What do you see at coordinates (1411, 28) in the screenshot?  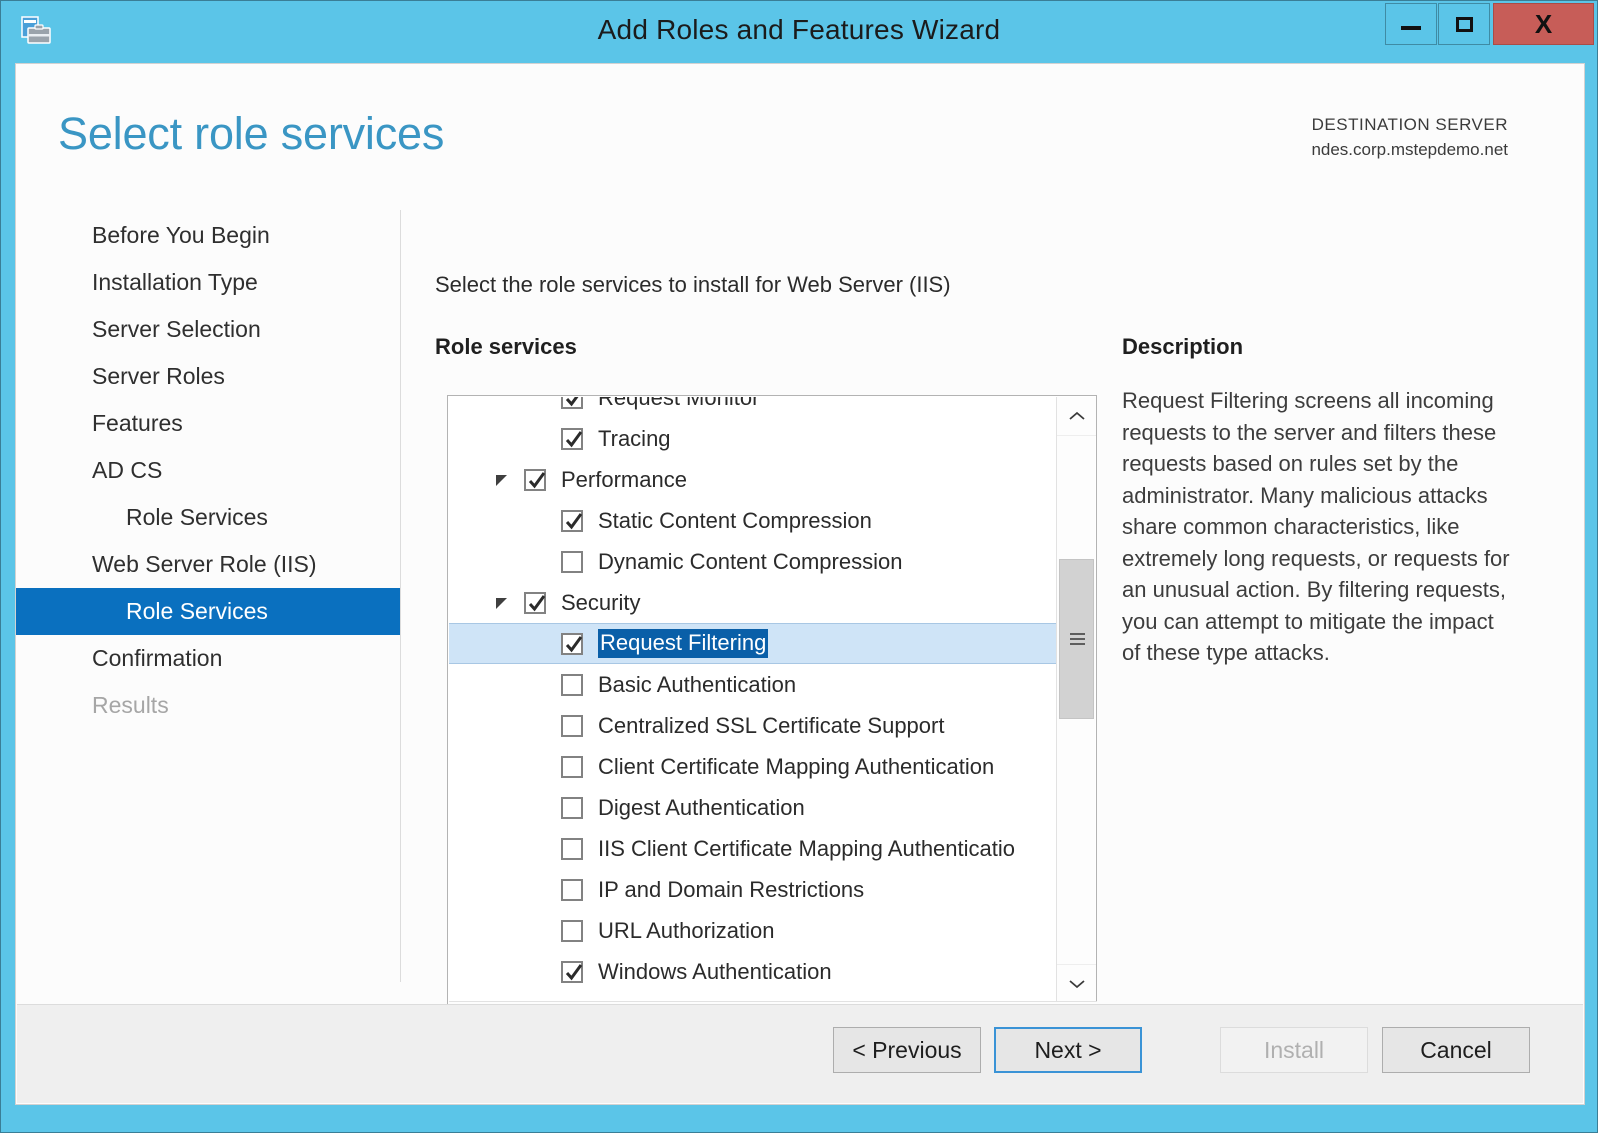 I see `minimize-icon` at bounding box center [1411, 28].